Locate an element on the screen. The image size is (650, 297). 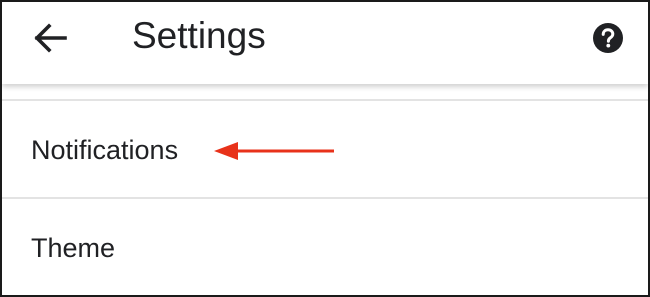
back-button is located at coordinates (50, 38).